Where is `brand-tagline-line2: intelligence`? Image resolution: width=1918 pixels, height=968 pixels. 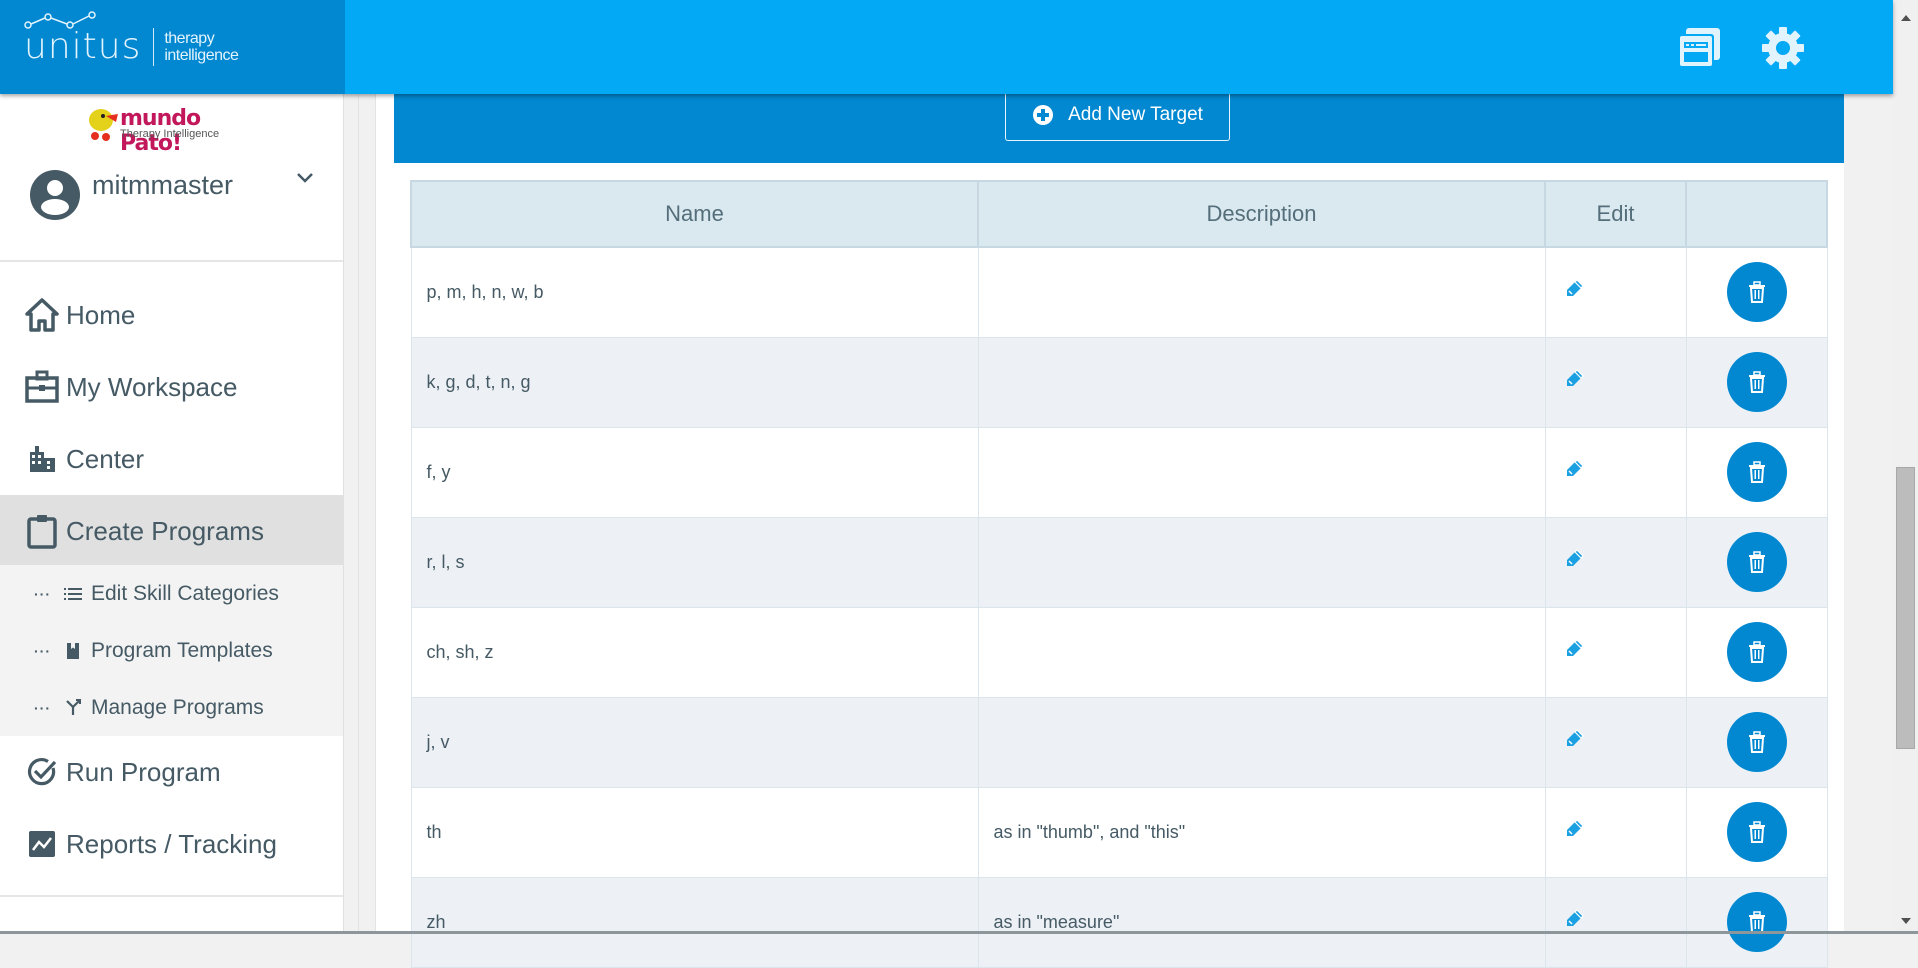
brand-tagline-line2: intelligence is located at coordinates (201, 55).